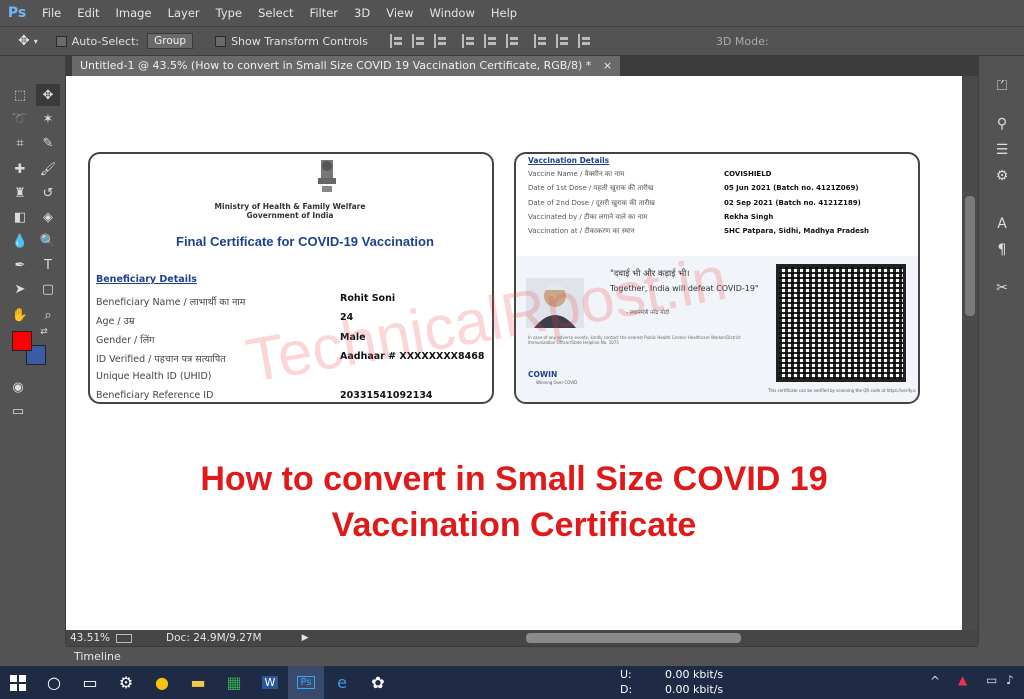 This screenshot has height=699, width=1024. I want to click on download-label: D:, so click(626, 689).